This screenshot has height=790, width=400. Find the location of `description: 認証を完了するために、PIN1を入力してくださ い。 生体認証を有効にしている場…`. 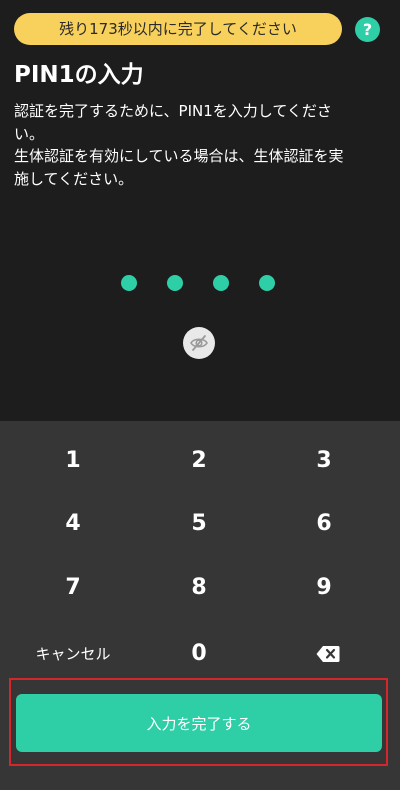

description: 認証を完了するために、PIN1を入力してくださ い。 生体認証を有効にしている場… is located at coordinates (189, 145).